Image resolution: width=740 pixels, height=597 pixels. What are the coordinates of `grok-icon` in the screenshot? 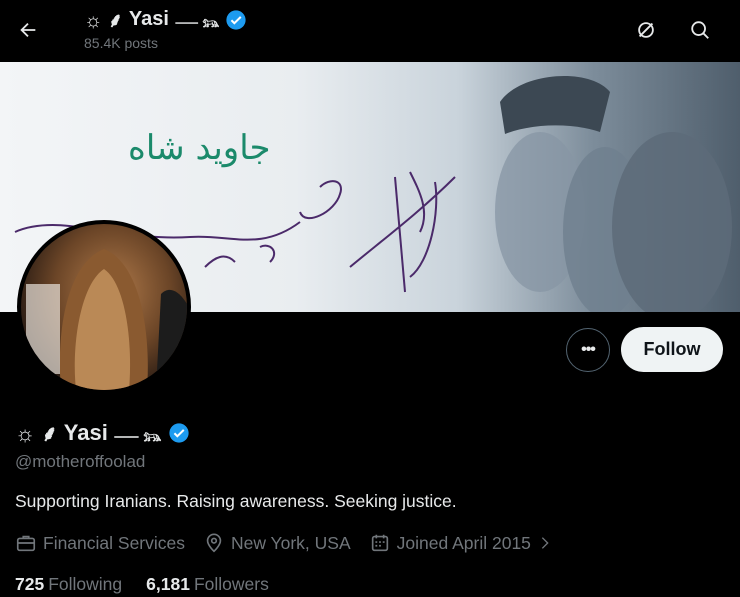 It's located at (646, 30).